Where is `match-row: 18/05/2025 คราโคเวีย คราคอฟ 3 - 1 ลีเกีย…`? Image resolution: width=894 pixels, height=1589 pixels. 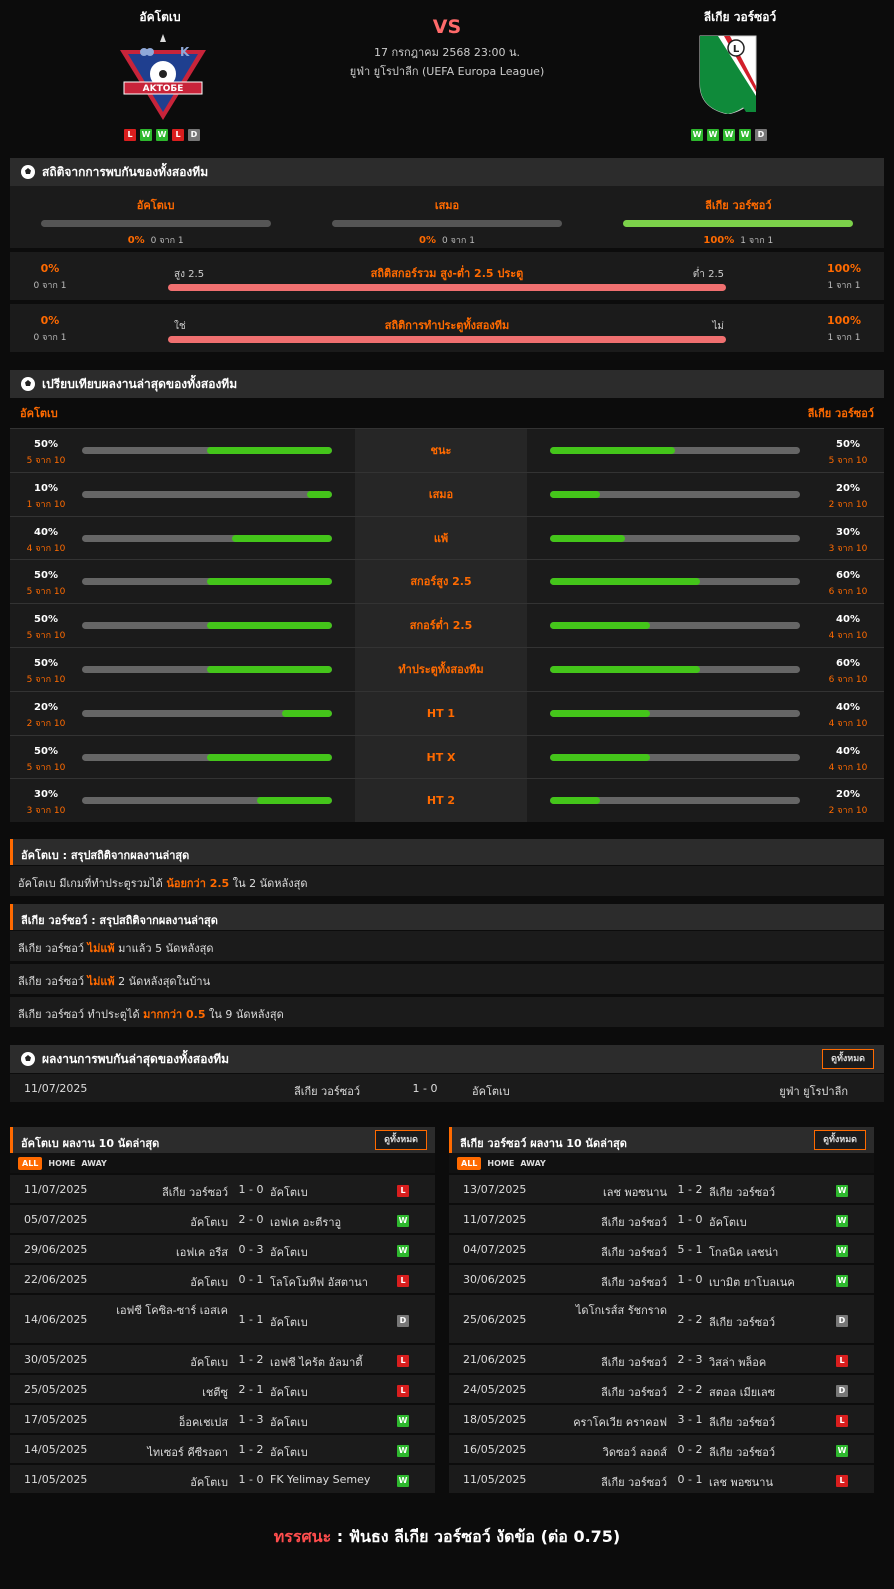
match-row: 18/05/2025 คราโคเวีย คราคอฟ 3 - 1 ลีเกีย… is located at coordinates (661, 1418).